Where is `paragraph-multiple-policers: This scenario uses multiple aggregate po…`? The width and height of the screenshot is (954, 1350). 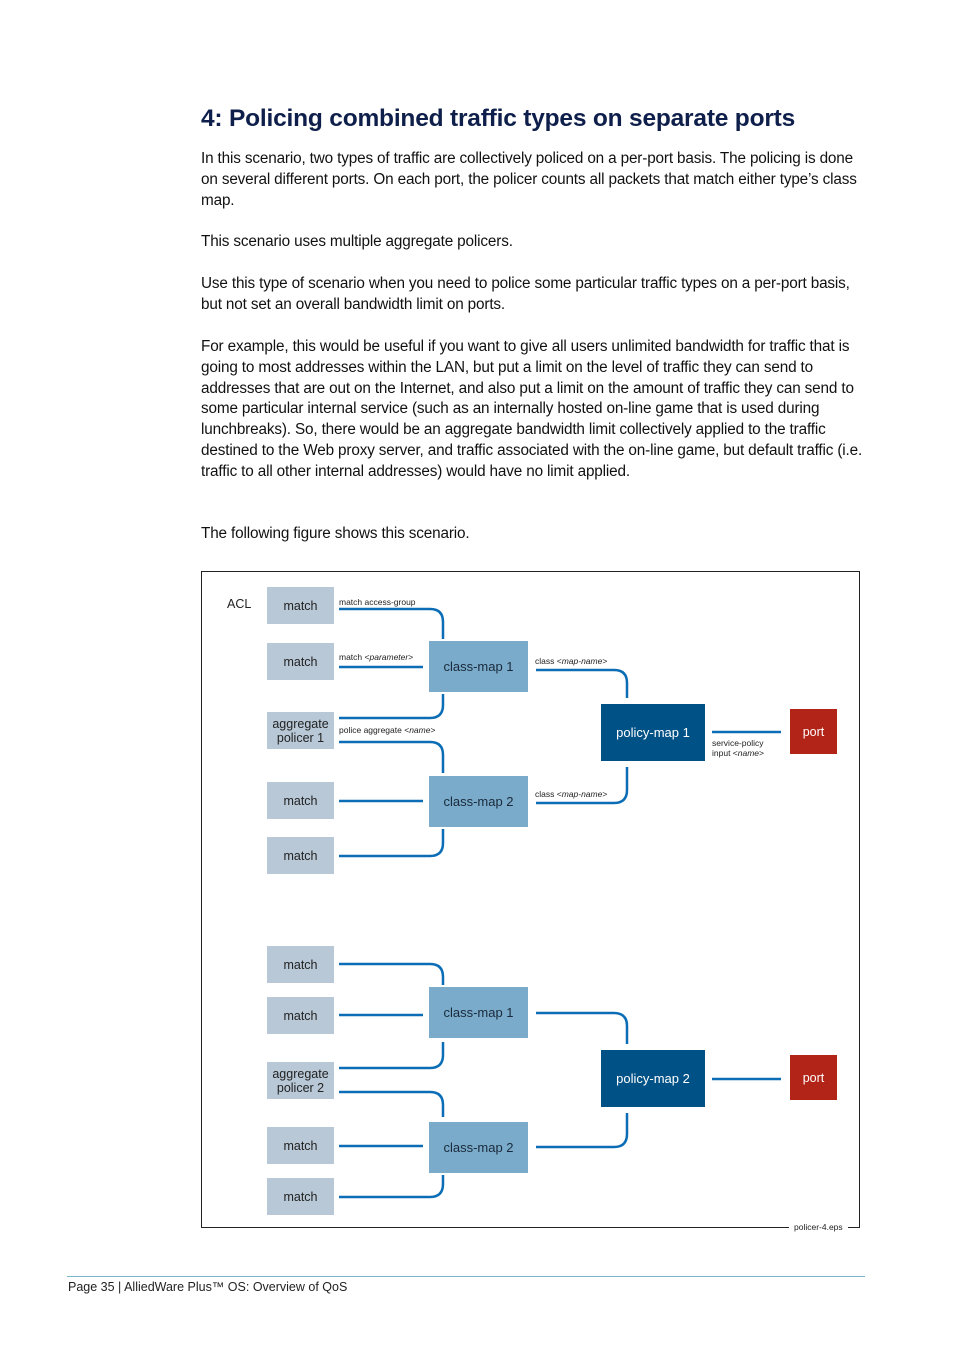 paragraph-multiple-policers: This scenario uses multiple aggregate po… is located at coordinates (357, 241).